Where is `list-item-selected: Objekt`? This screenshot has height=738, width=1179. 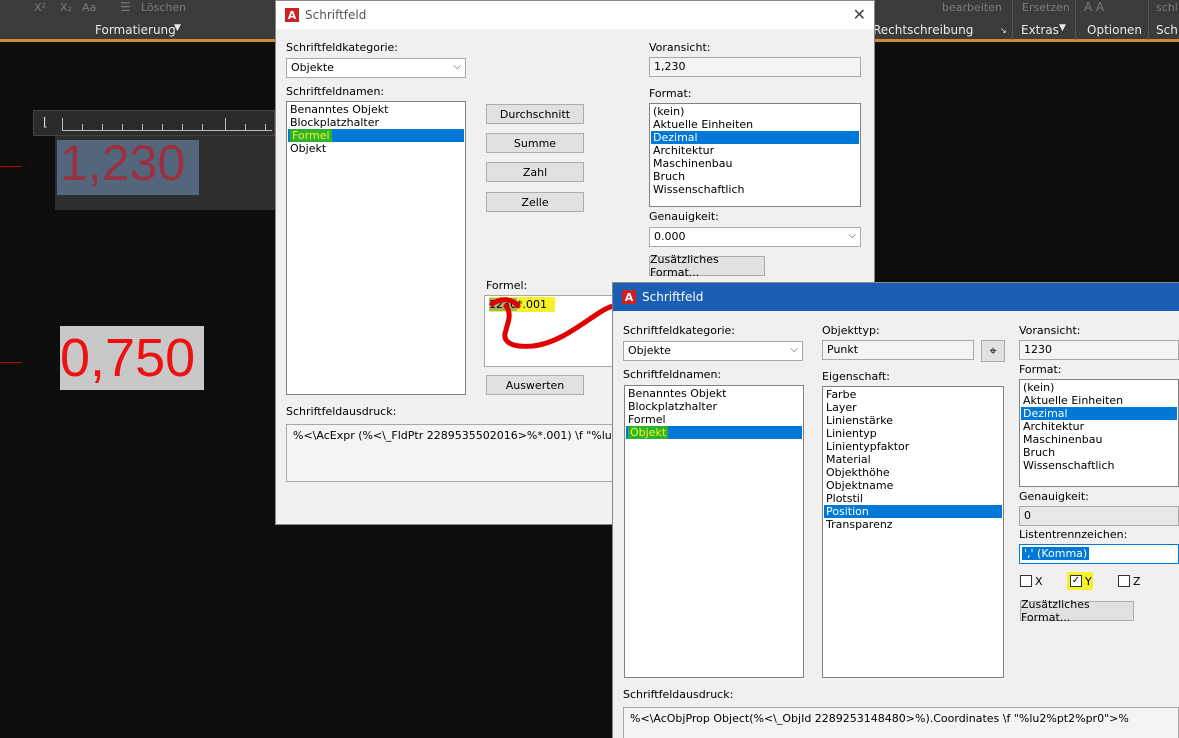
list-item-selected: Objekt is located at coordinates (714, 432).